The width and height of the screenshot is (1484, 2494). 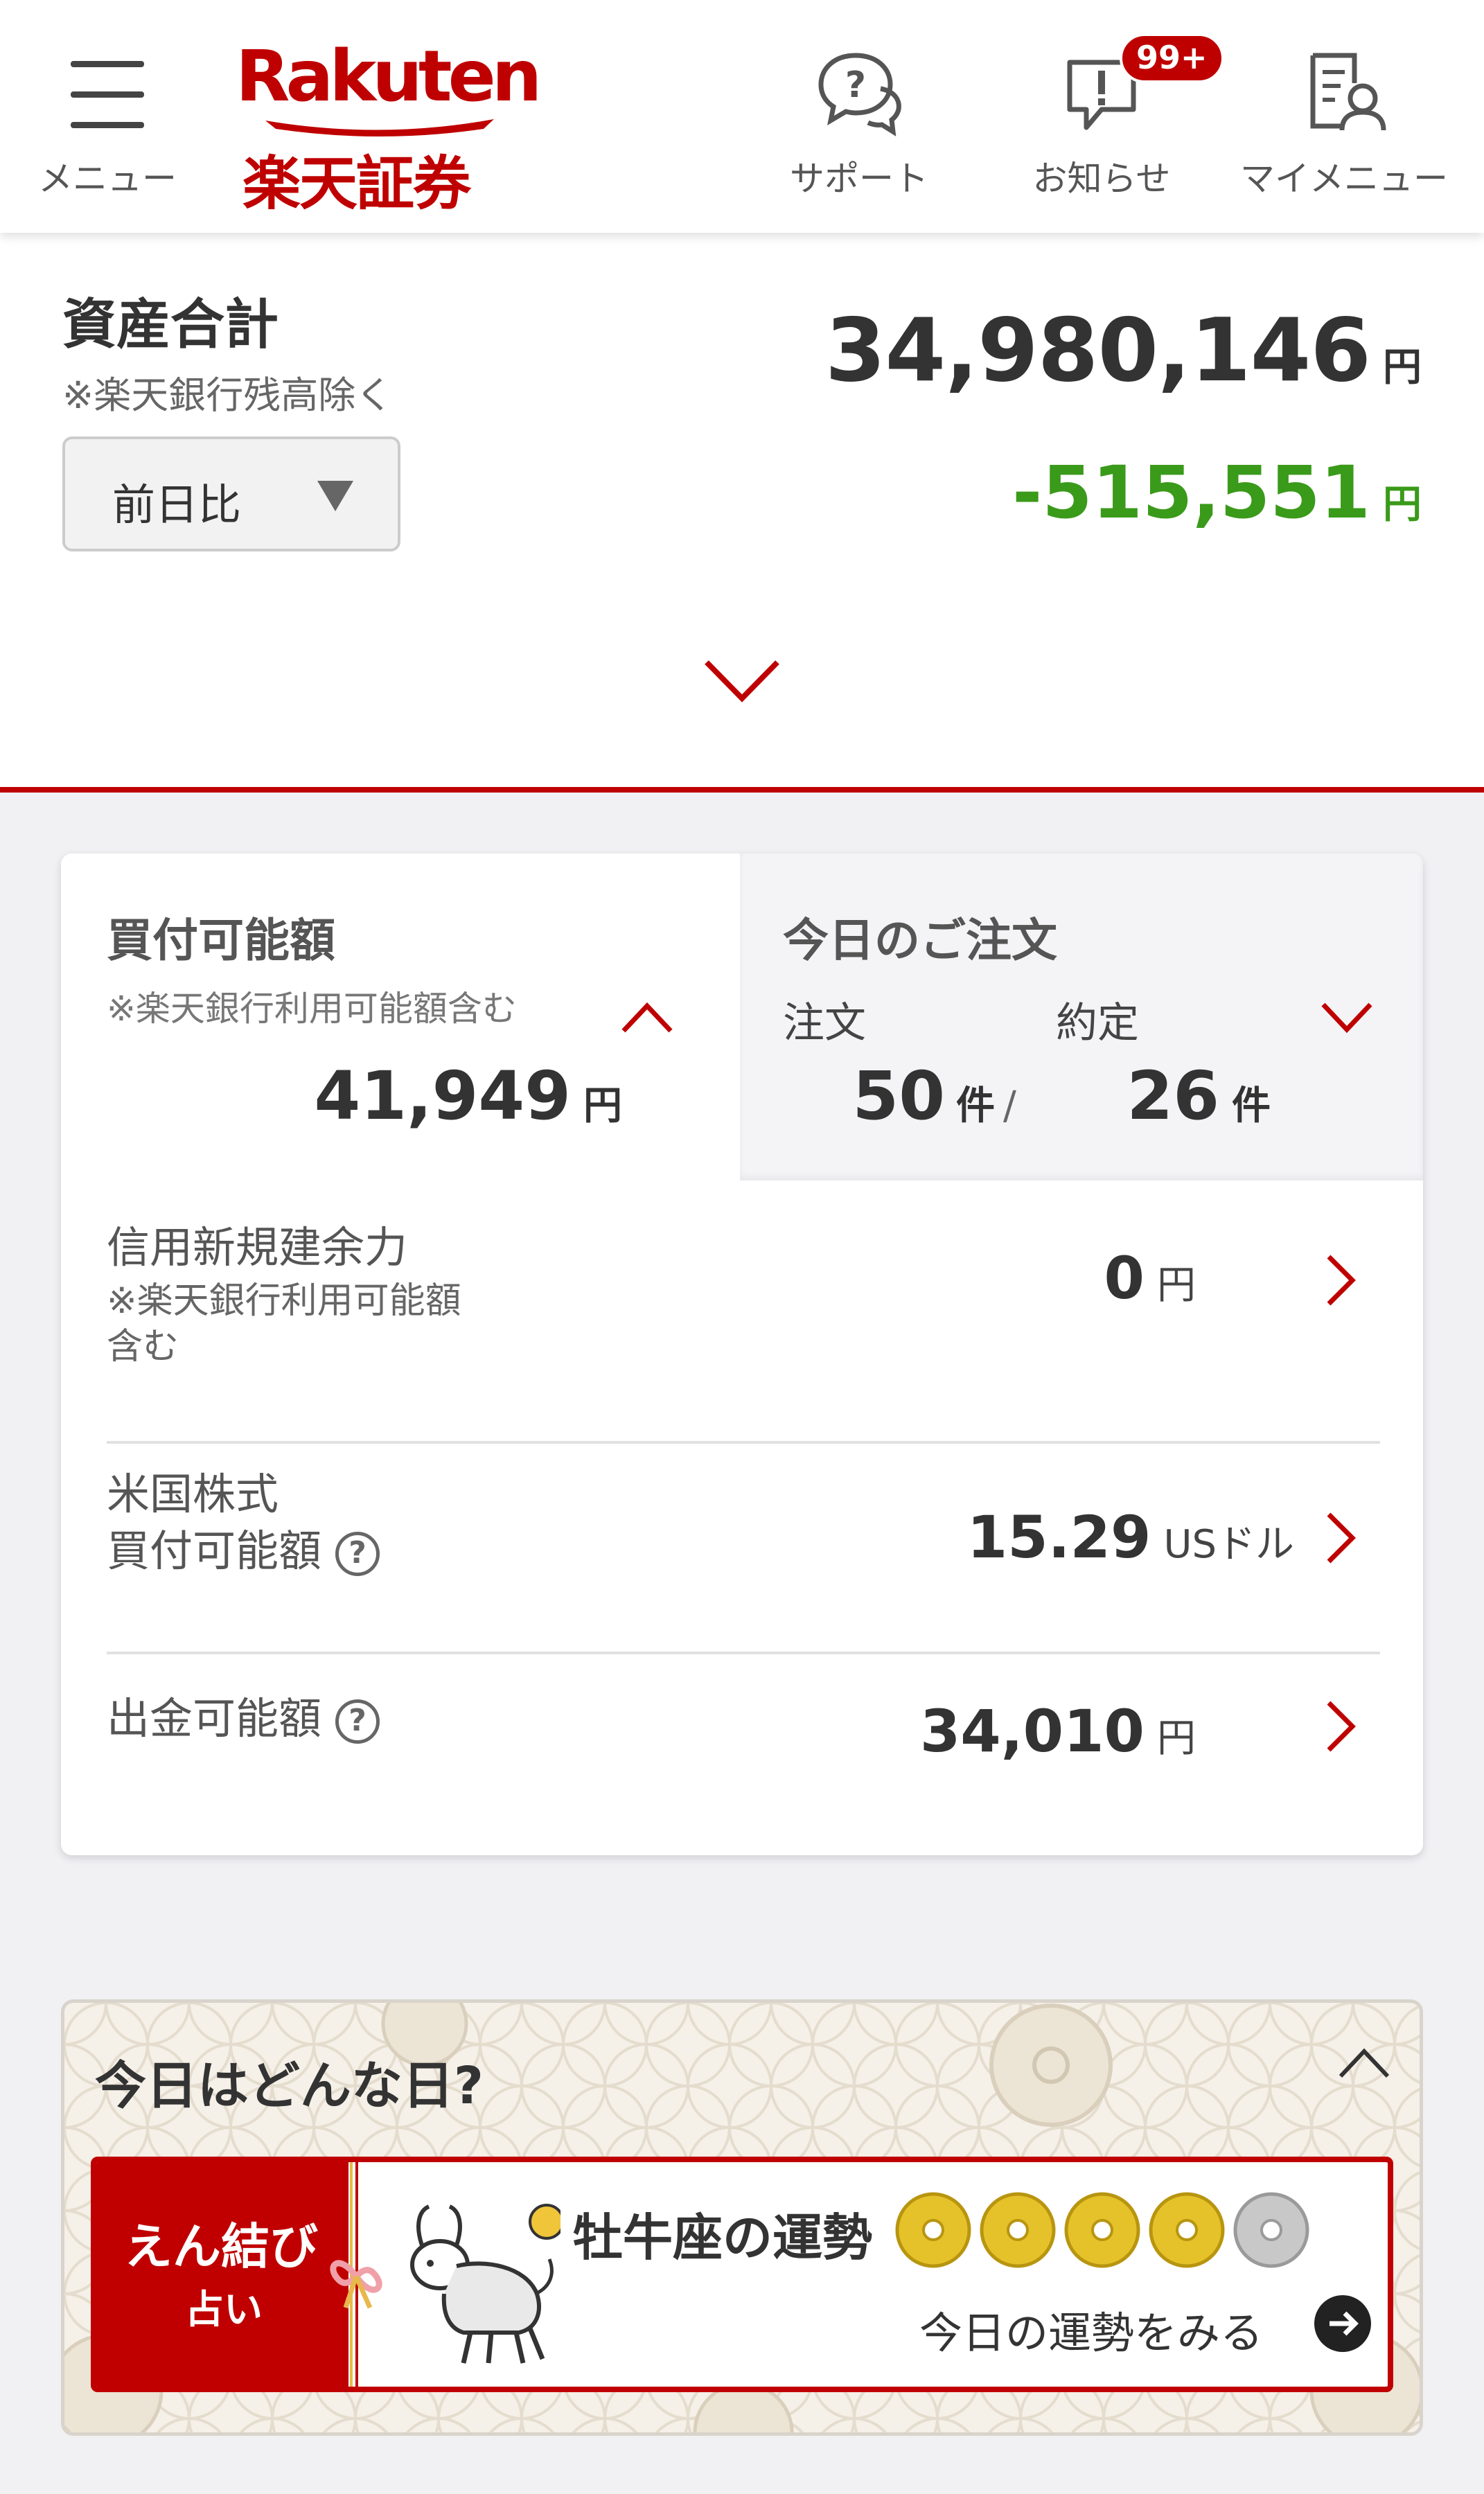 I want to click on fortune-tag-subtitle: 占い, so click(x=224, y=2311).